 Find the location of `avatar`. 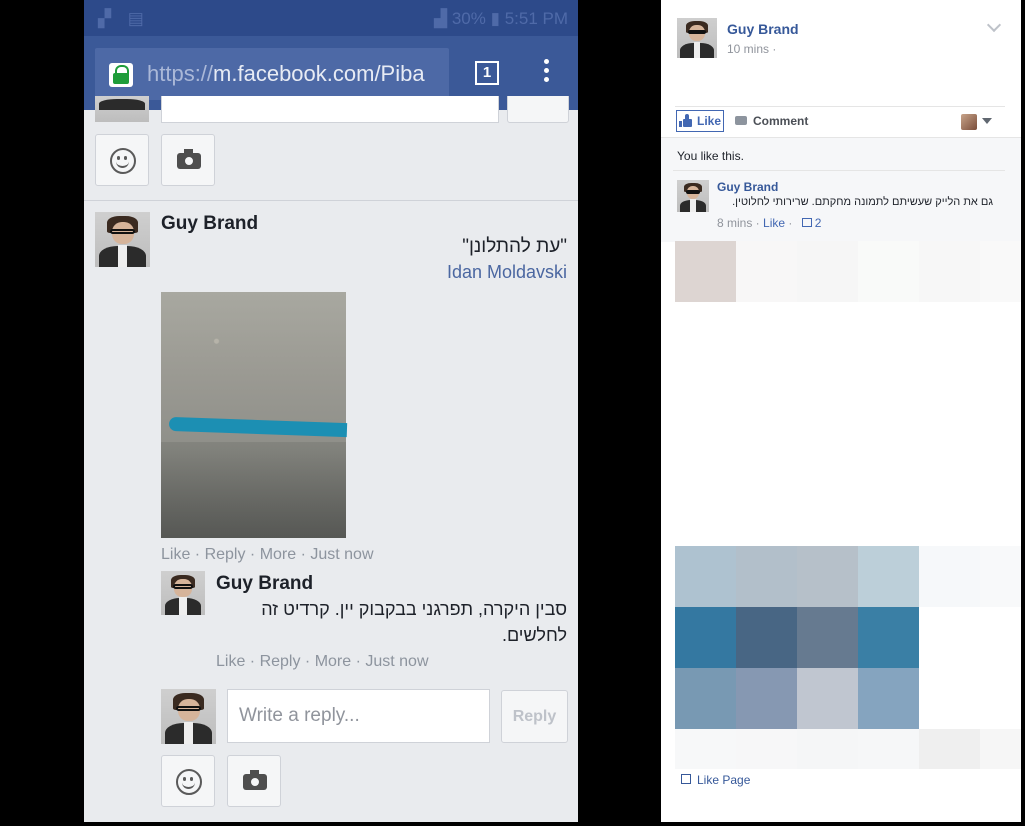

avatar is located at coordinates (122, 109).